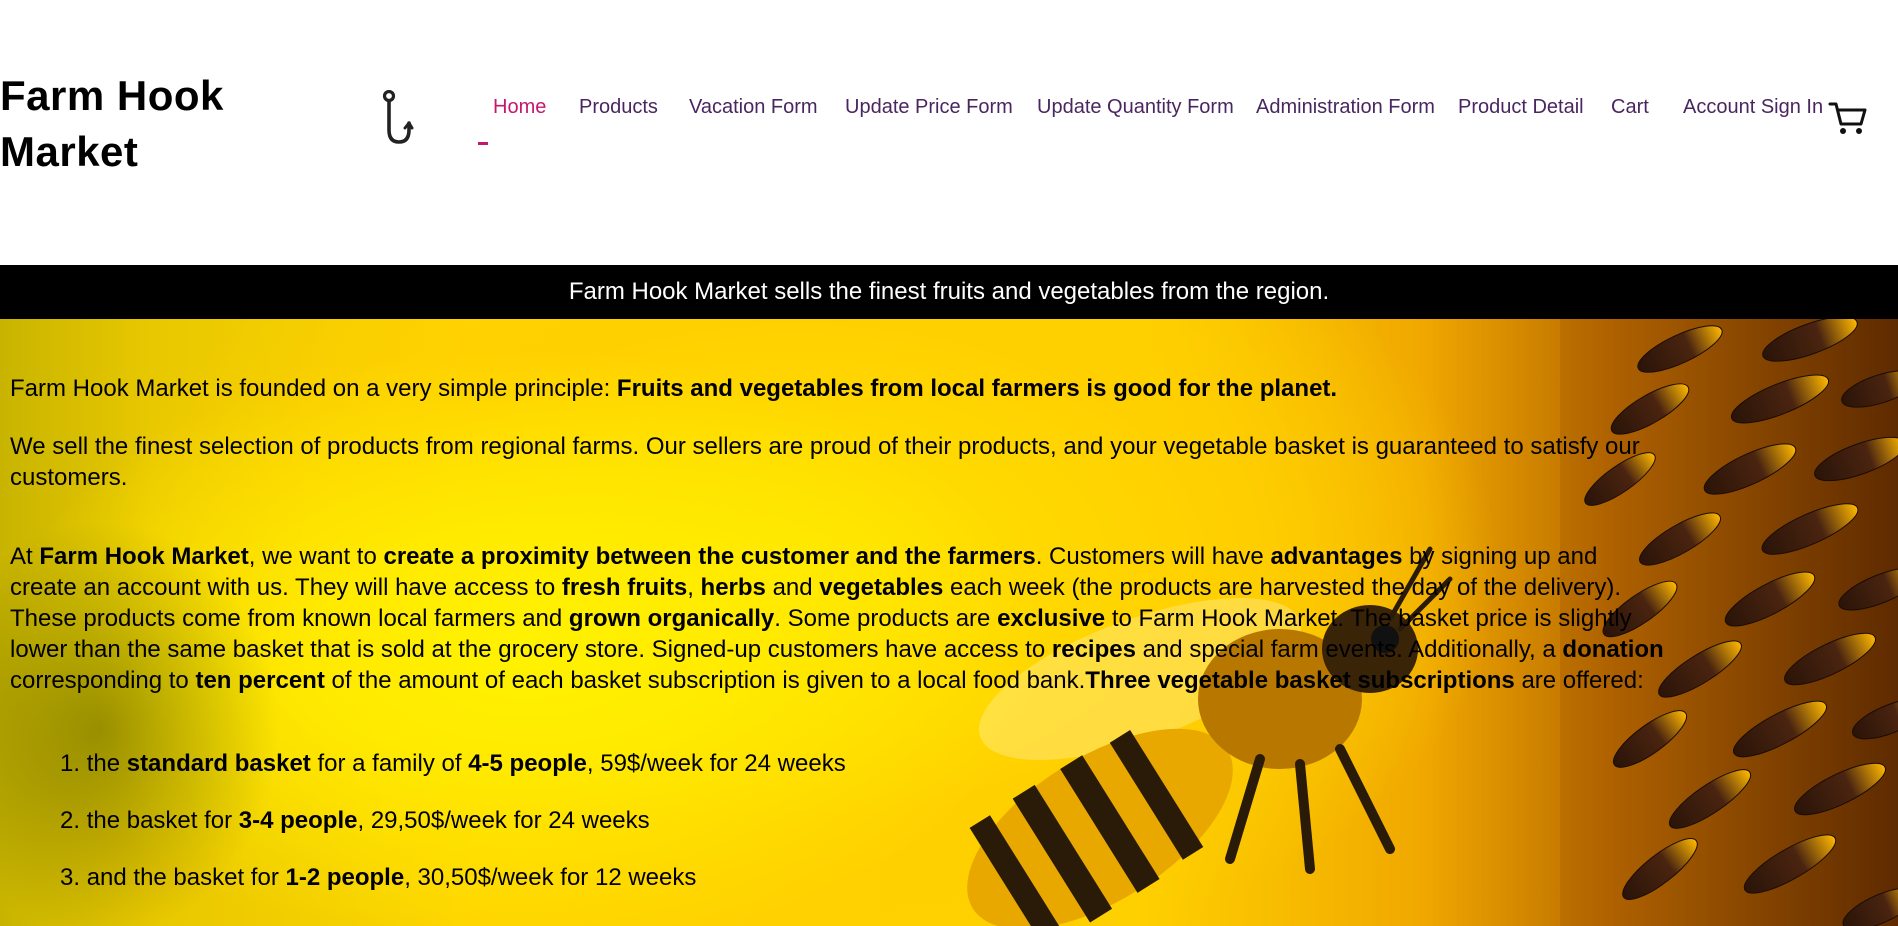 Image resolution: width=1898 pixels, height=926 pixels. What do you see at coordinates (753, 107) in the screenshot?
I see `nav-vacation-form: Vacation Form` at bounding box center [753, 107].